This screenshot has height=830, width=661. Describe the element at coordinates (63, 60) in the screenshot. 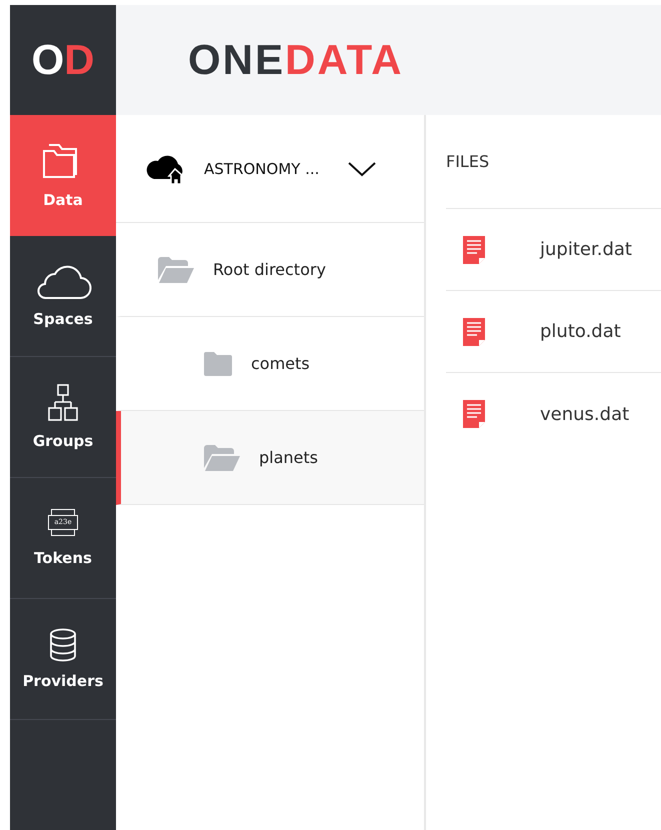

I see `app-logo: OD` at that location.